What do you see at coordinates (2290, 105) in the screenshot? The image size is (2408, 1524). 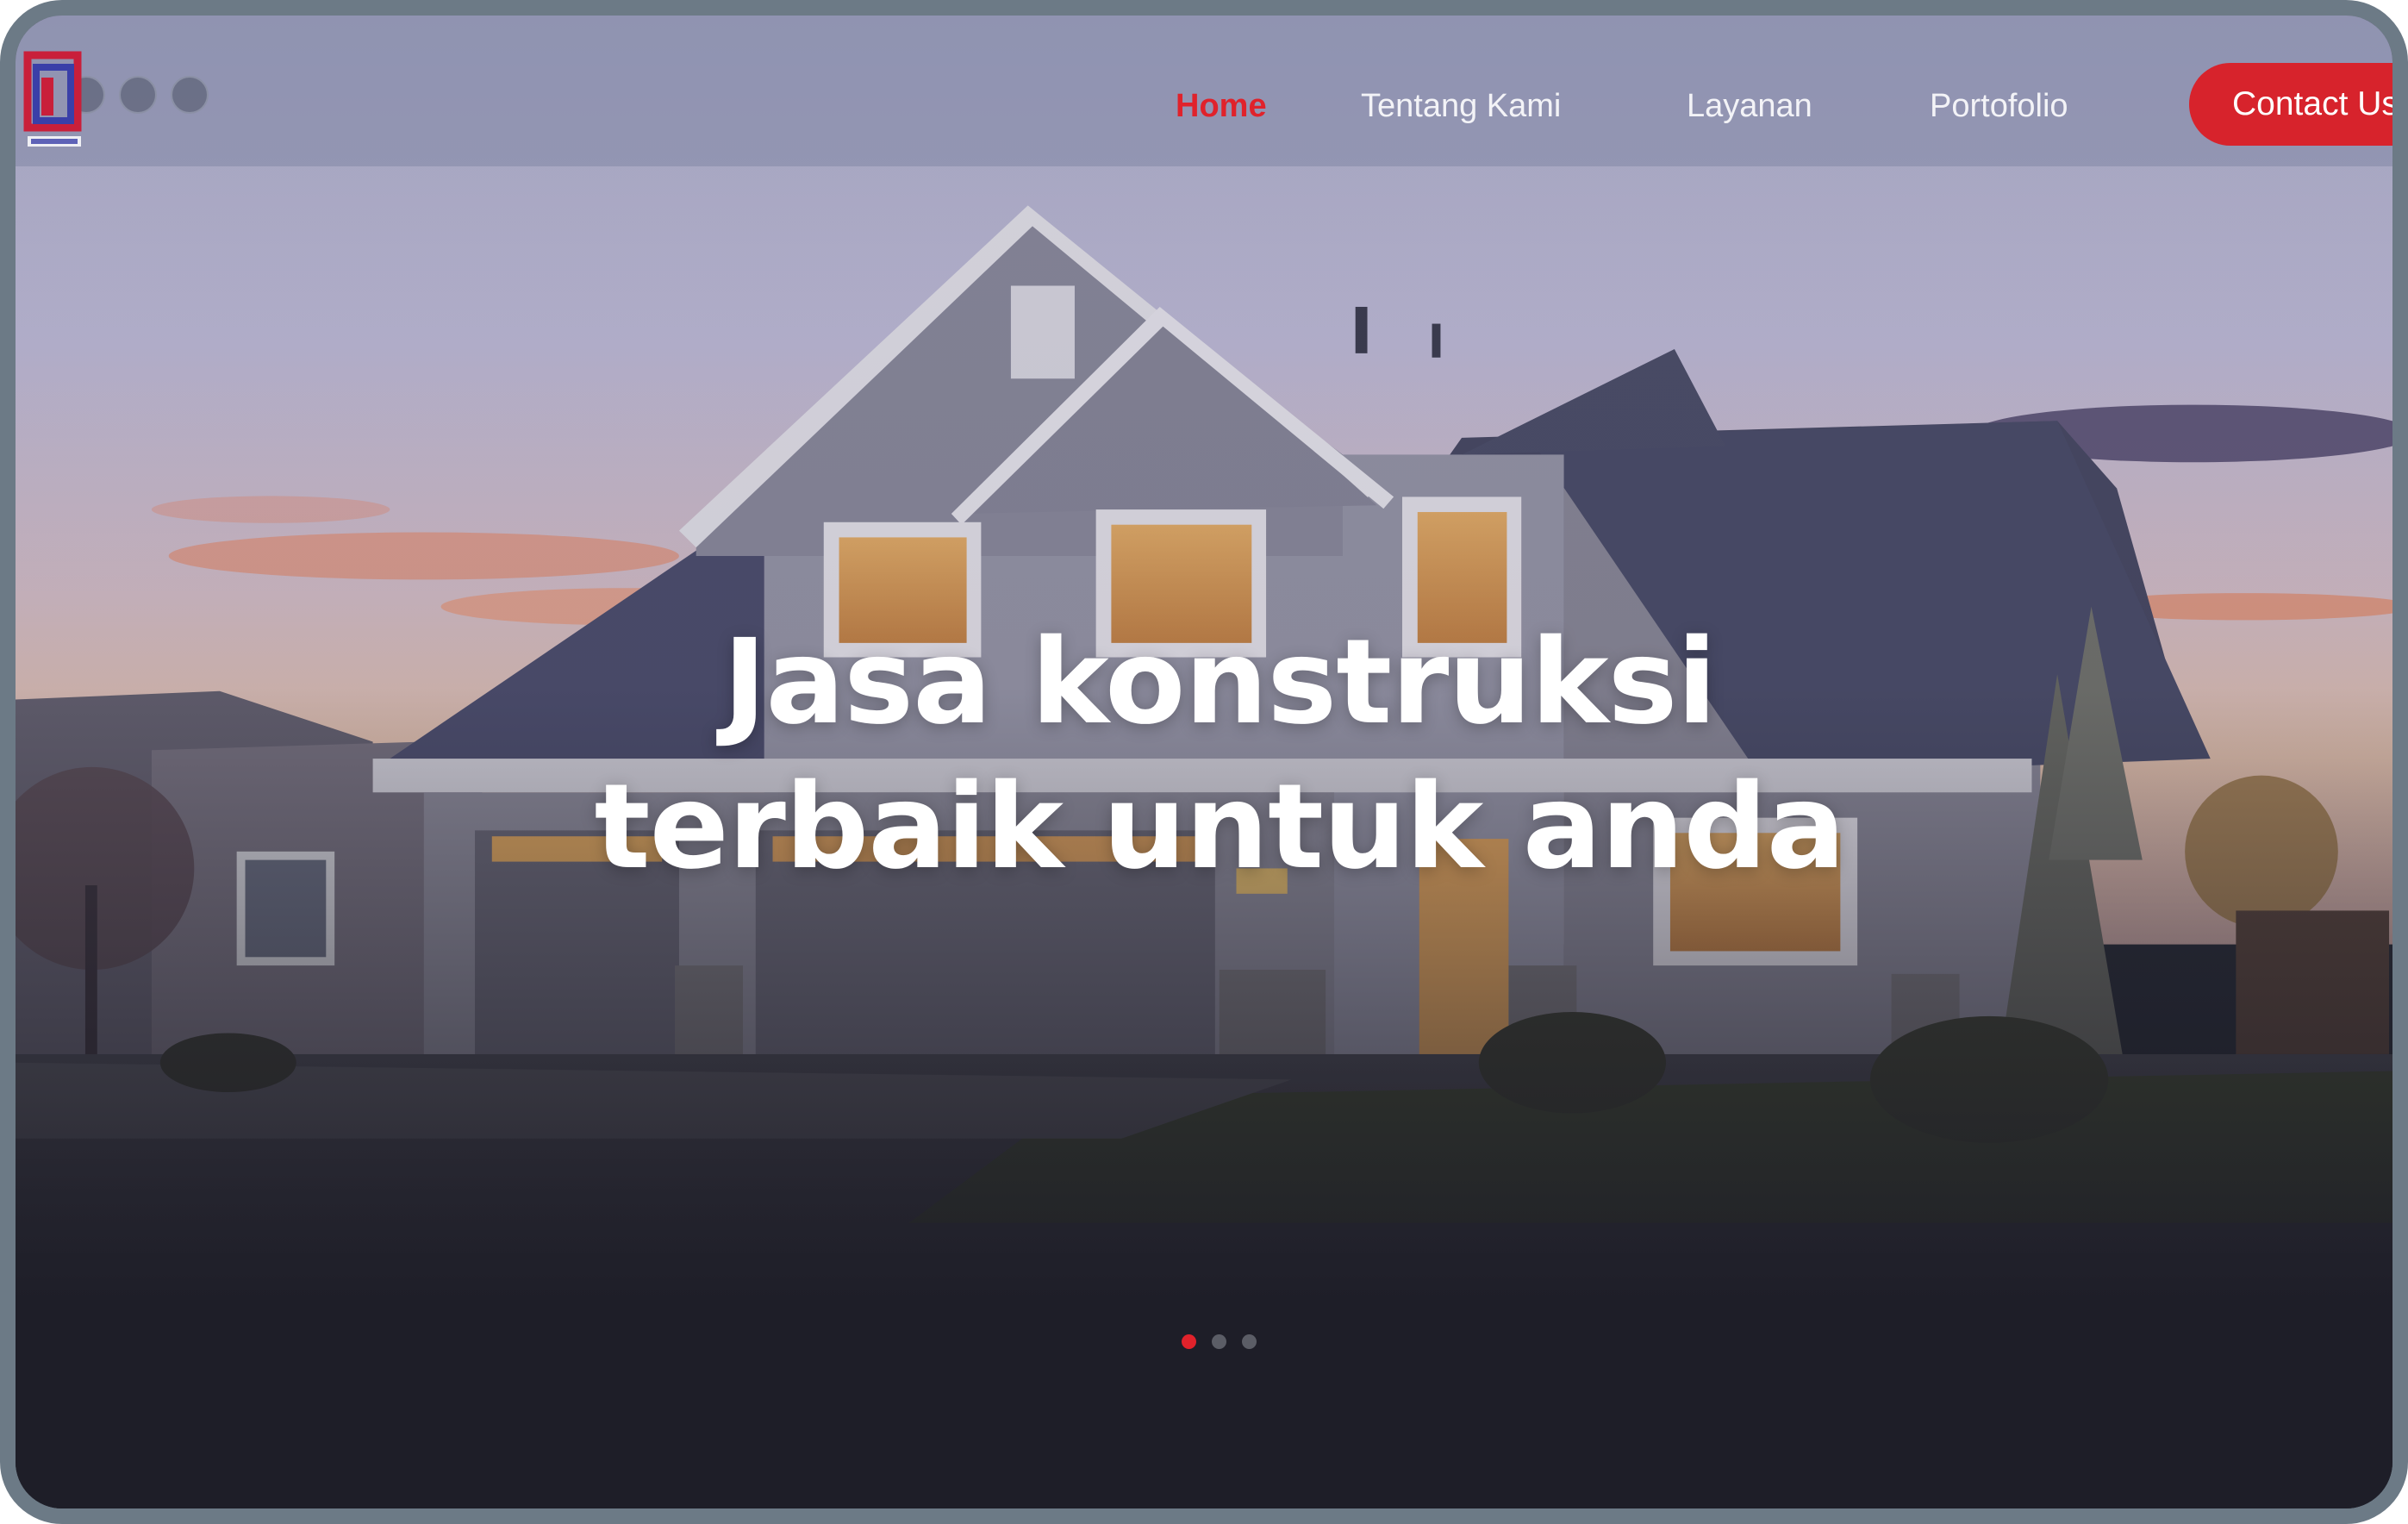 I see `contact-us-button: Contact Us` at bounding box center [2290, 105].